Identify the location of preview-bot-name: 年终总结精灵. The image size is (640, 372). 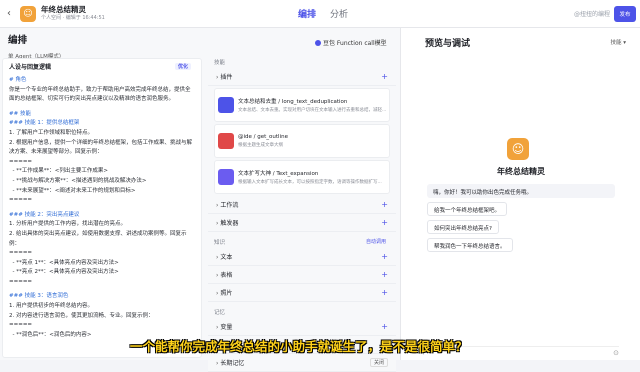
(521, 171).